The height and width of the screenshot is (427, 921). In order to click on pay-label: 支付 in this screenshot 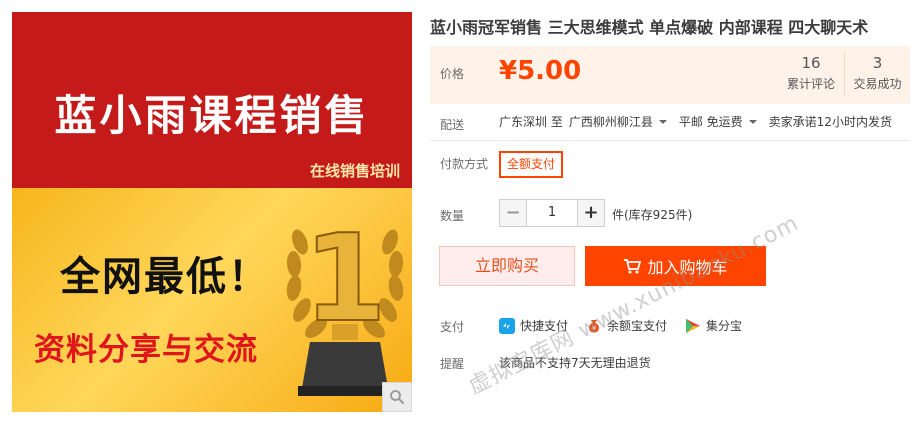, I will do `click(452, 327)`.